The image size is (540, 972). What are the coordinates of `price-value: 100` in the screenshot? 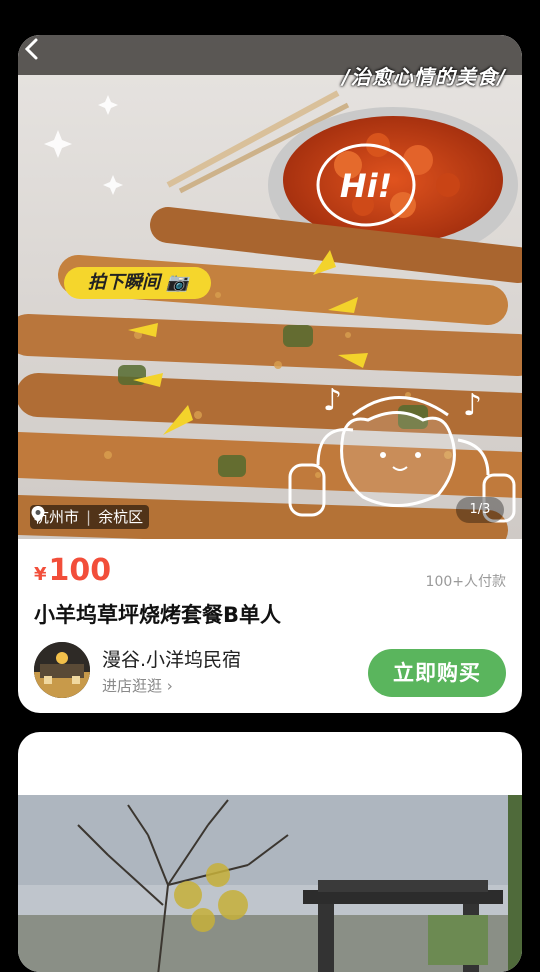 It's located at (80, 570).